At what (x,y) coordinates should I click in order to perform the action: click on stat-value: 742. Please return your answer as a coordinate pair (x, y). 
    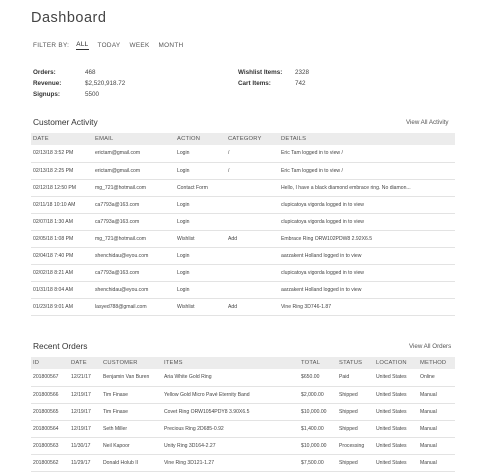
    Looking at the image, I should click on (300, 83).